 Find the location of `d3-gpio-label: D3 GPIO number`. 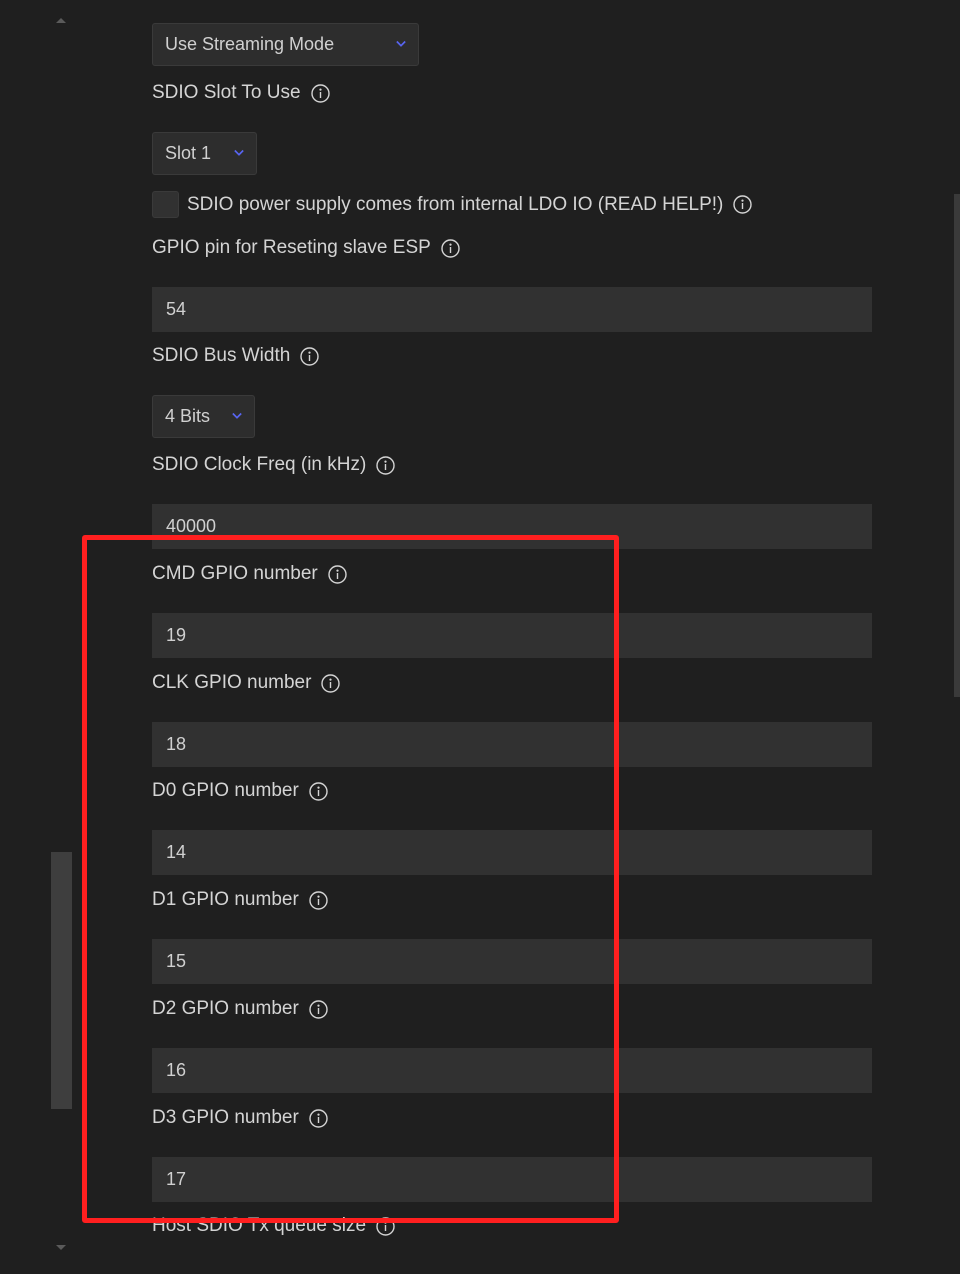

d3-gpio-label: D3 GPIO number is located at coordinates (240, 1118).